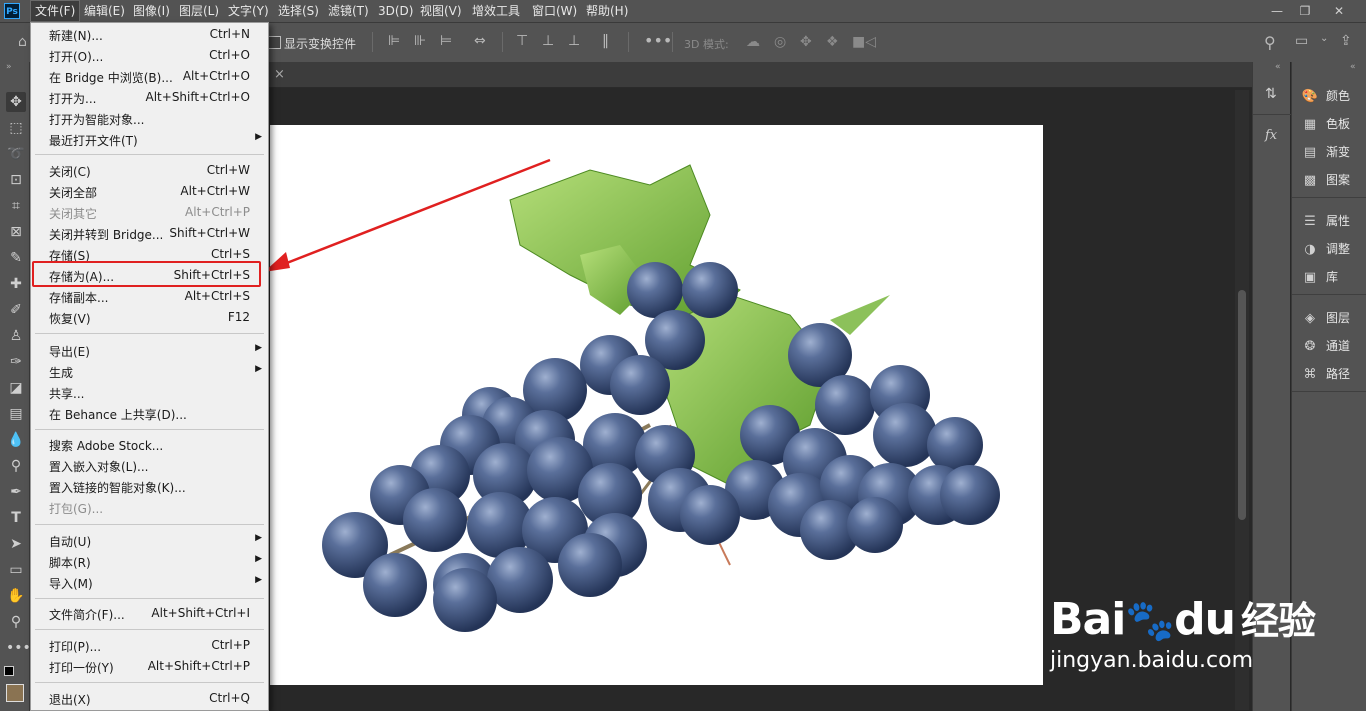 This screenshot has width=1366, height=711. I want to click on move-tool-icon: ✥, so click(16, 102).